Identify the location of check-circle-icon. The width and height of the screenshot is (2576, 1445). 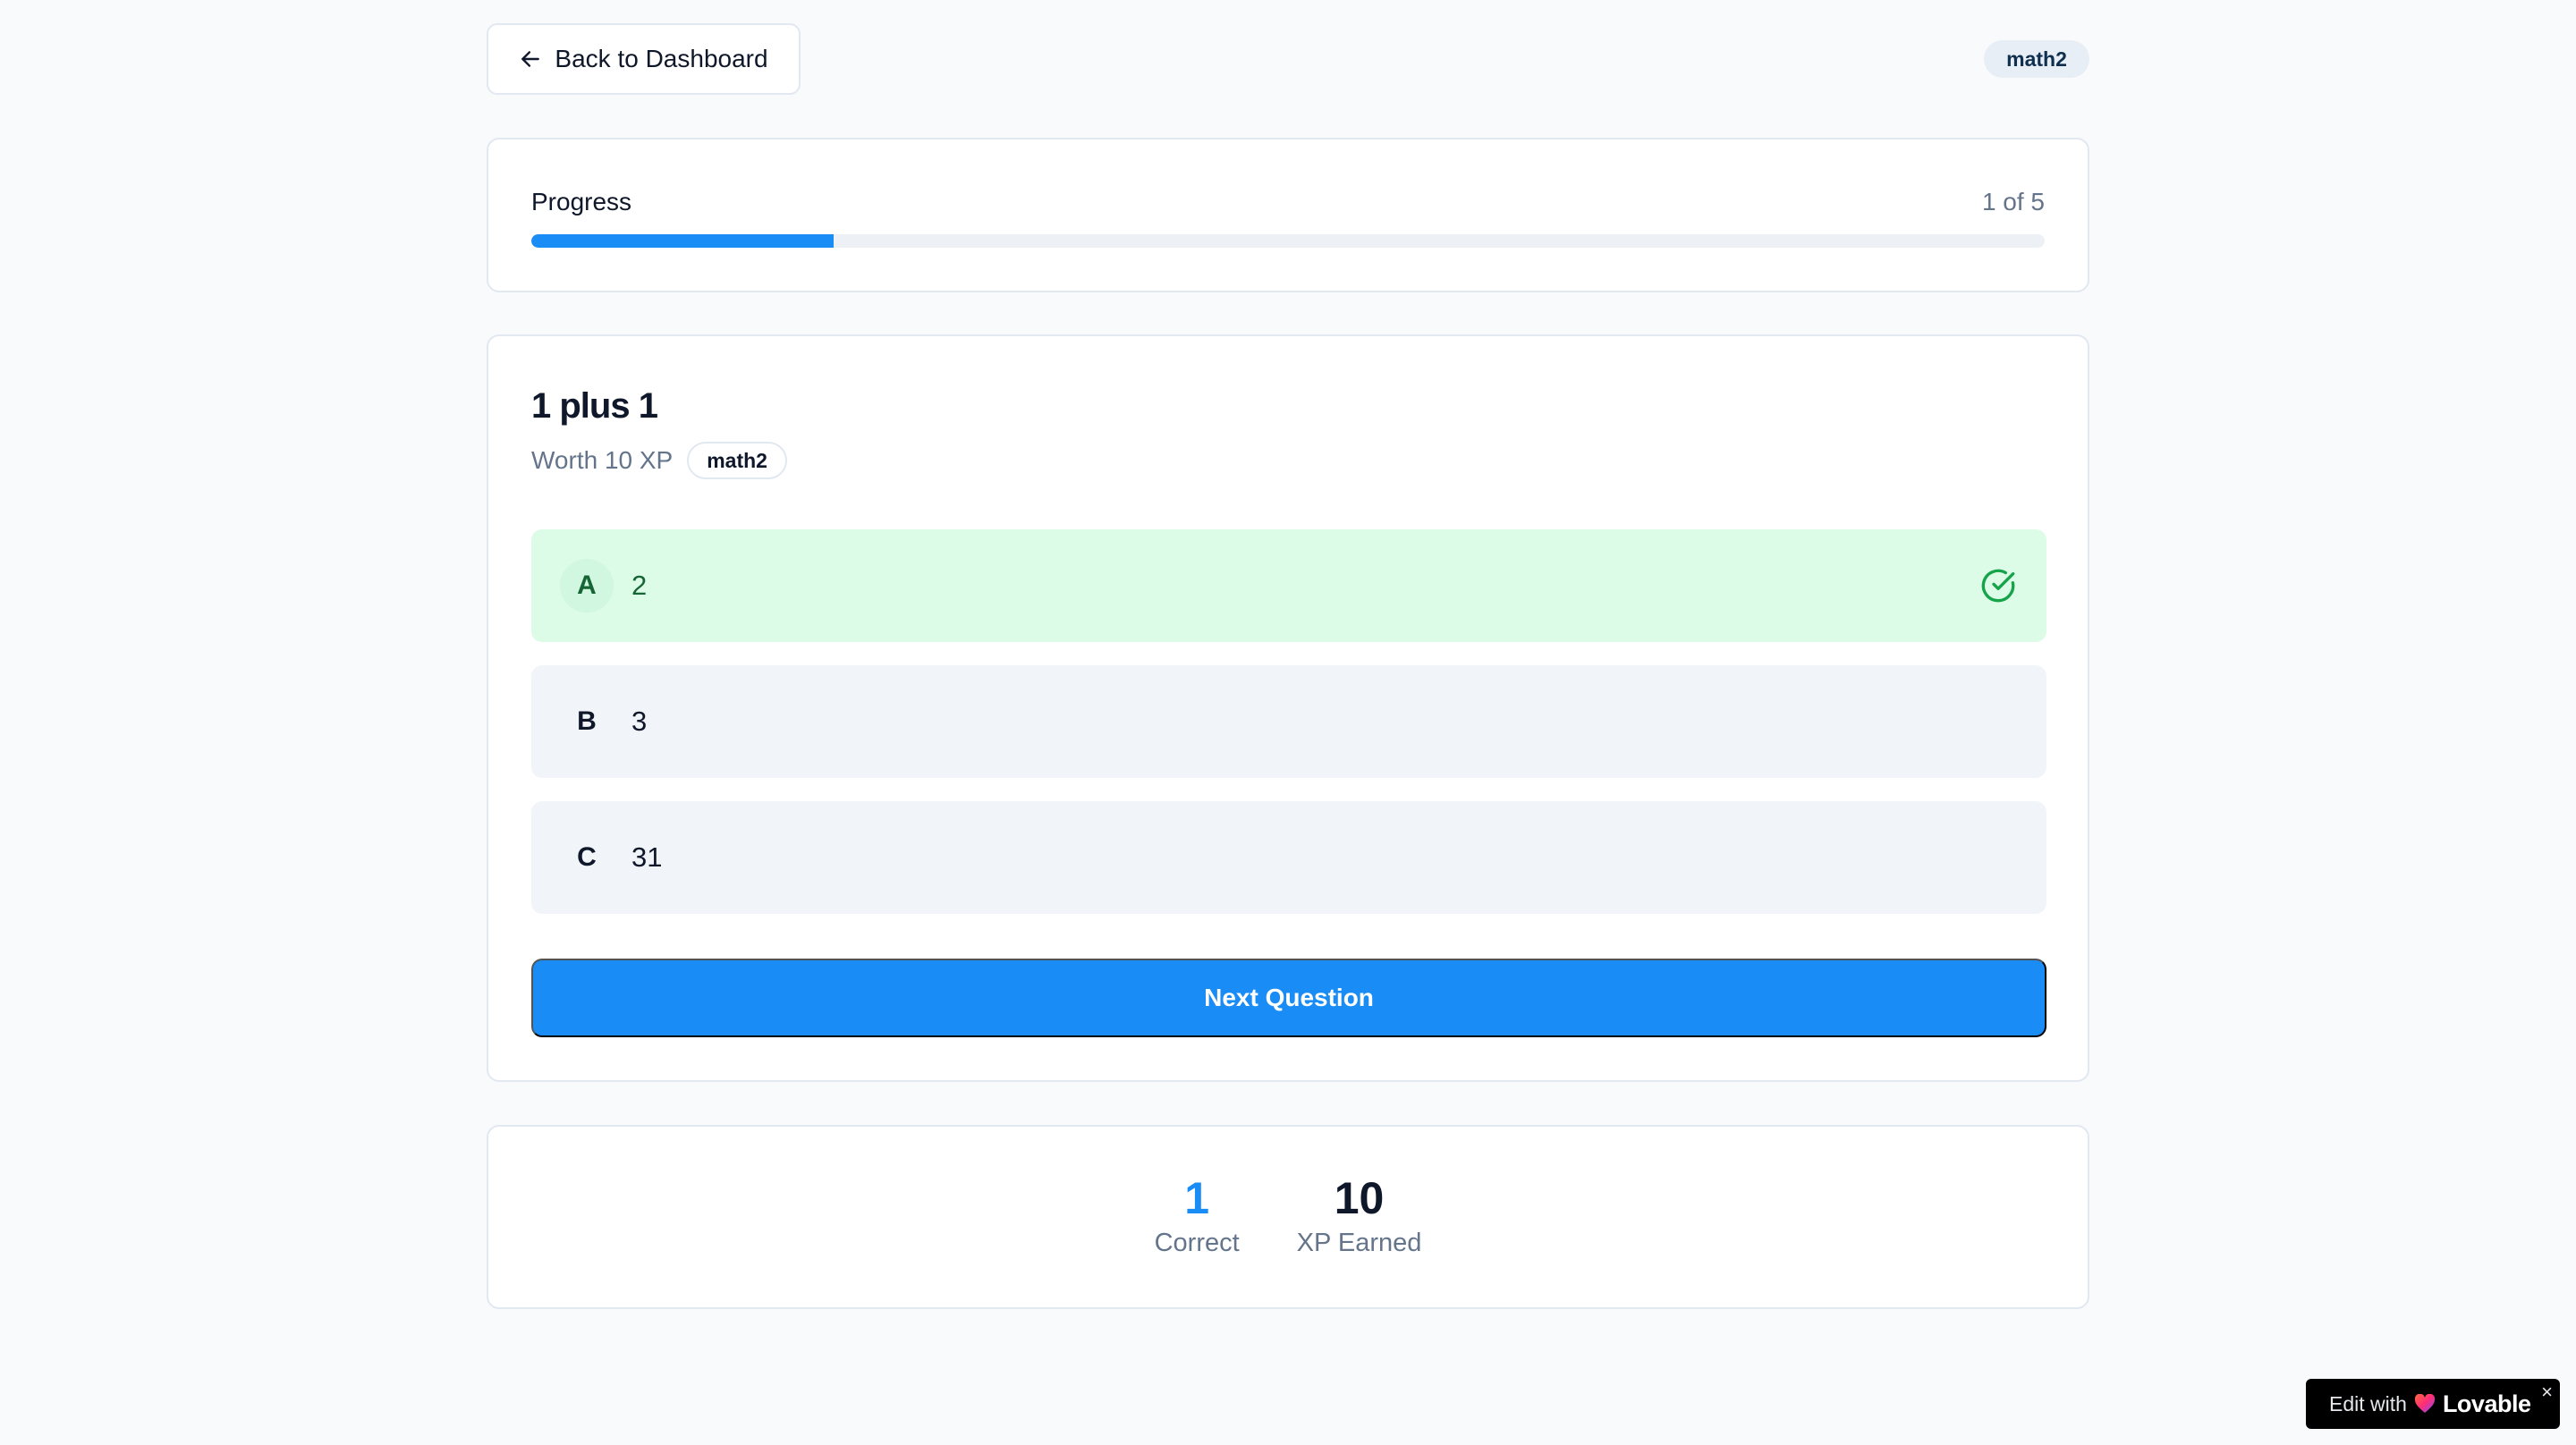
(1998, 586).